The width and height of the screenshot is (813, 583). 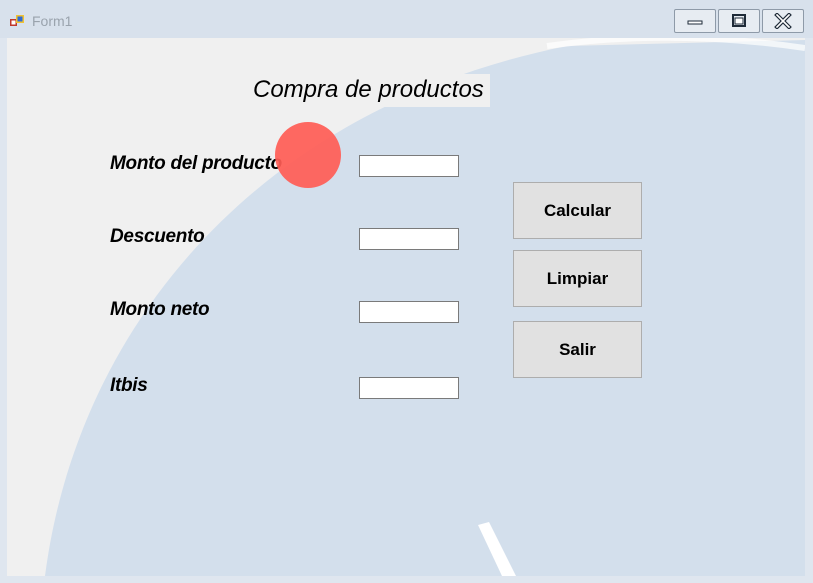 I want to click on monto-neto-input, so click(x=409, y=312).